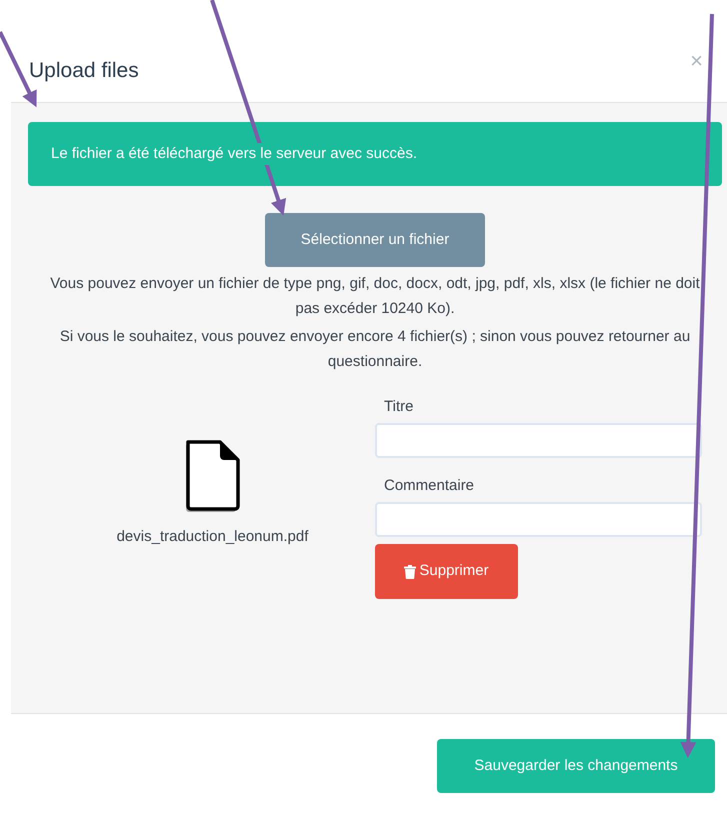 This screenshot has width=727, height=813. Describe the element at coordinates (399, 407) in the screenshot. I see `field-label: Titre` at that location.